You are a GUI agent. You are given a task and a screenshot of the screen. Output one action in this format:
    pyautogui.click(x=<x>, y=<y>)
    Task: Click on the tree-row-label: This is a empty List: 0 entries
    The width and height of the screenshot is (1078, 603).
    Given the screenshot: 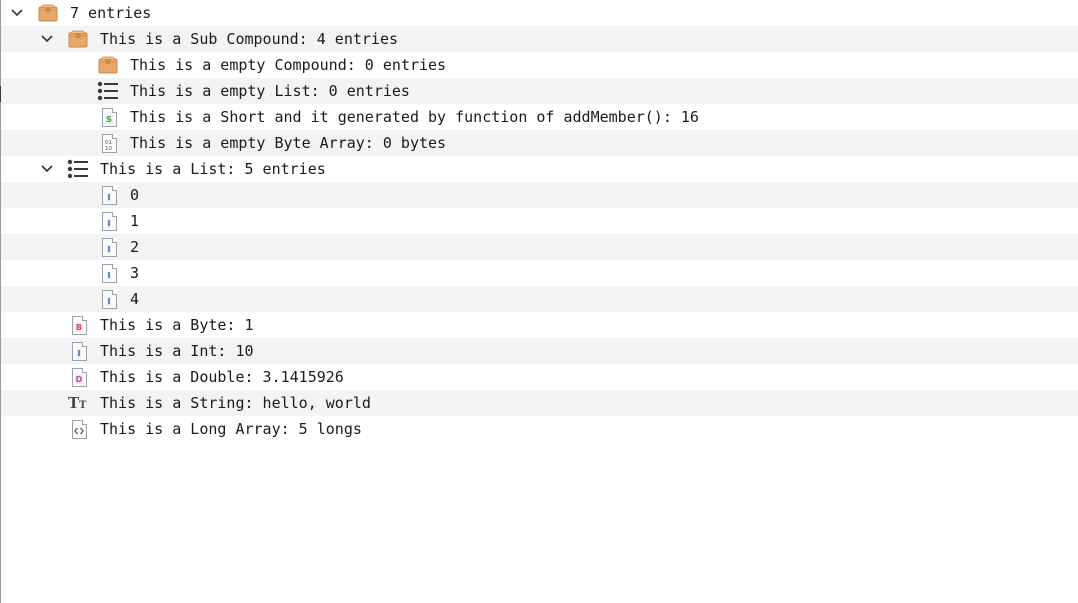 What is the action you would take?
    pyautogui.click(x=270, y=91)
    